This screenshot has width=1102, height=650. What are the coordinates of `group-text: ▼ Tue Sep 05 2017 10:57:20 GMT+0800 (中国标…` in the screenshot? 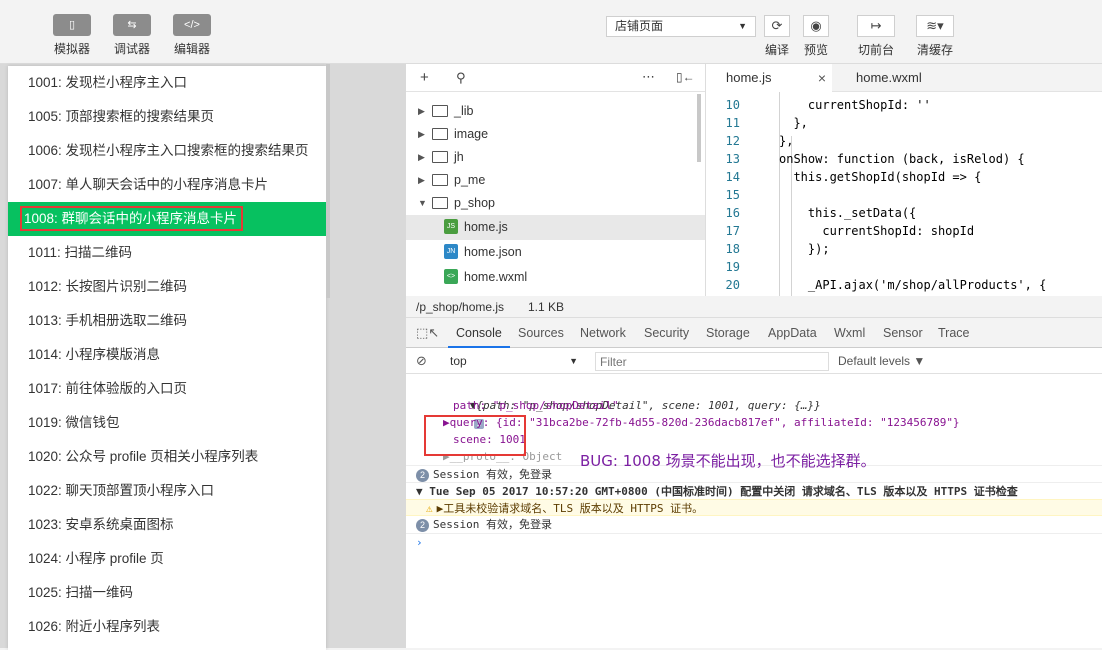 It's located at (717, 491).